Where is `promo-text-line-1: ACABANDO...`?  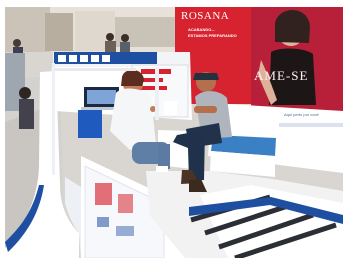 promo-text-line-1: ACABANDO... is located at coordinates (201, 29).